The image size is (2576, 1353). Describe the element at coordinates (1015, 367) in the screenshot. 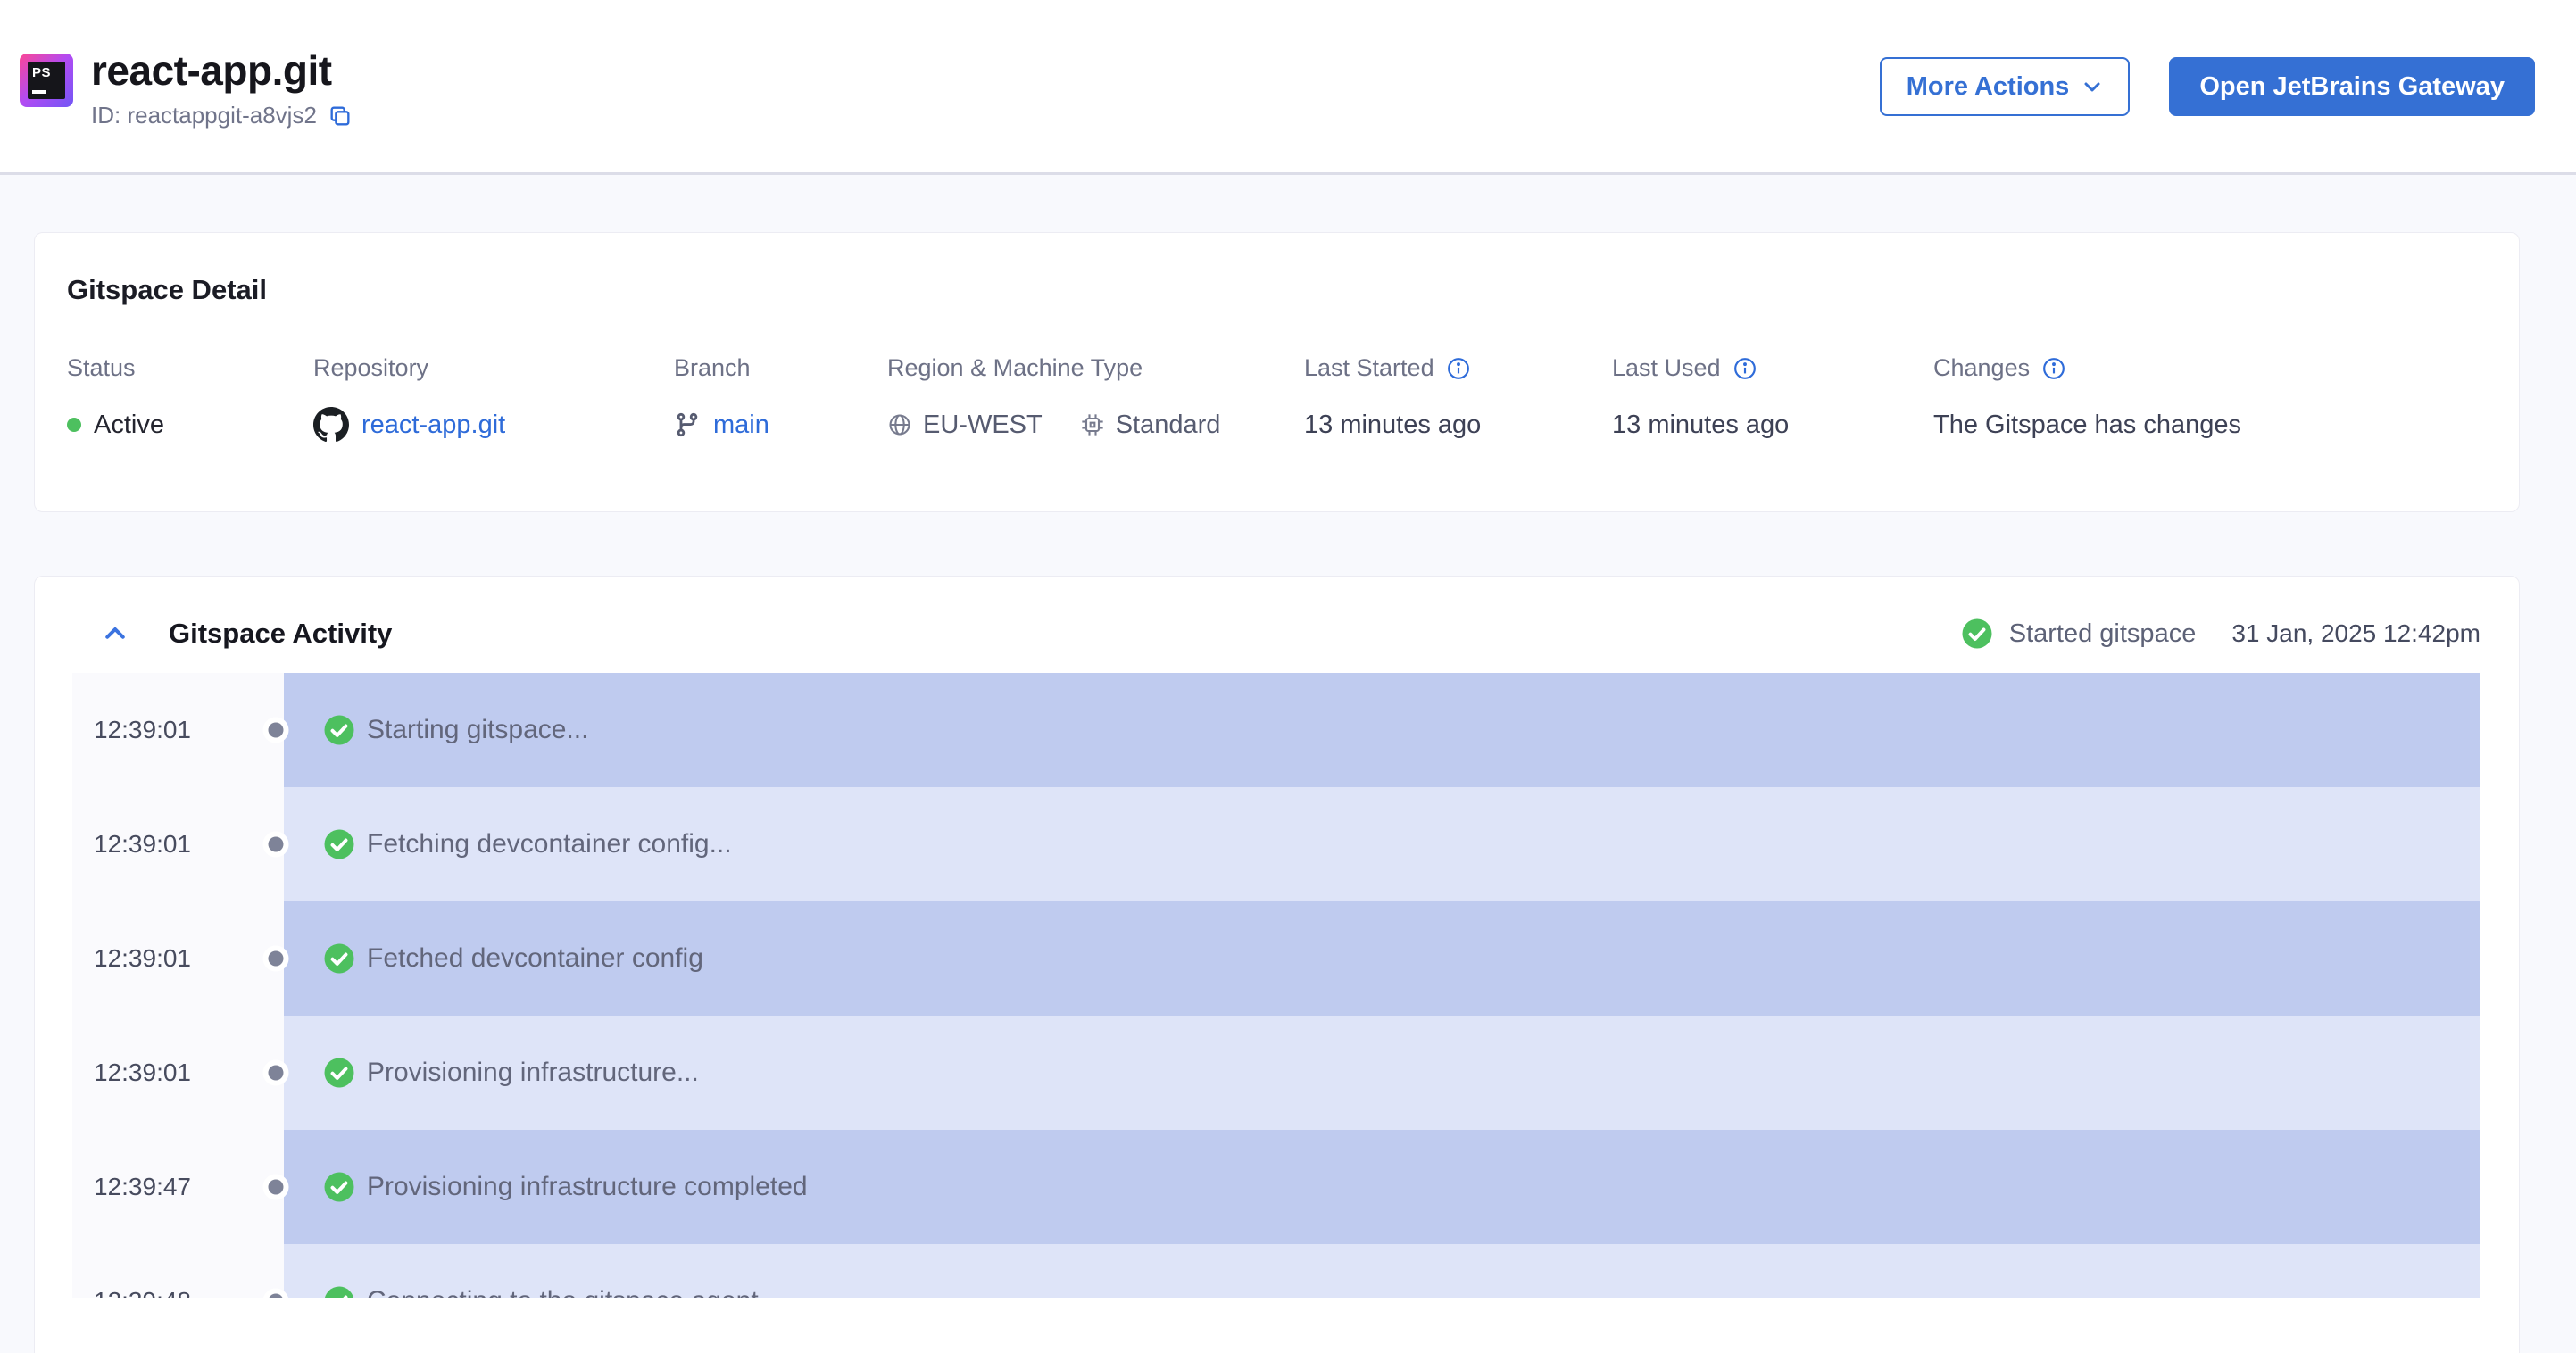

I see `field-region-label: Region & Machine Type` at that location.